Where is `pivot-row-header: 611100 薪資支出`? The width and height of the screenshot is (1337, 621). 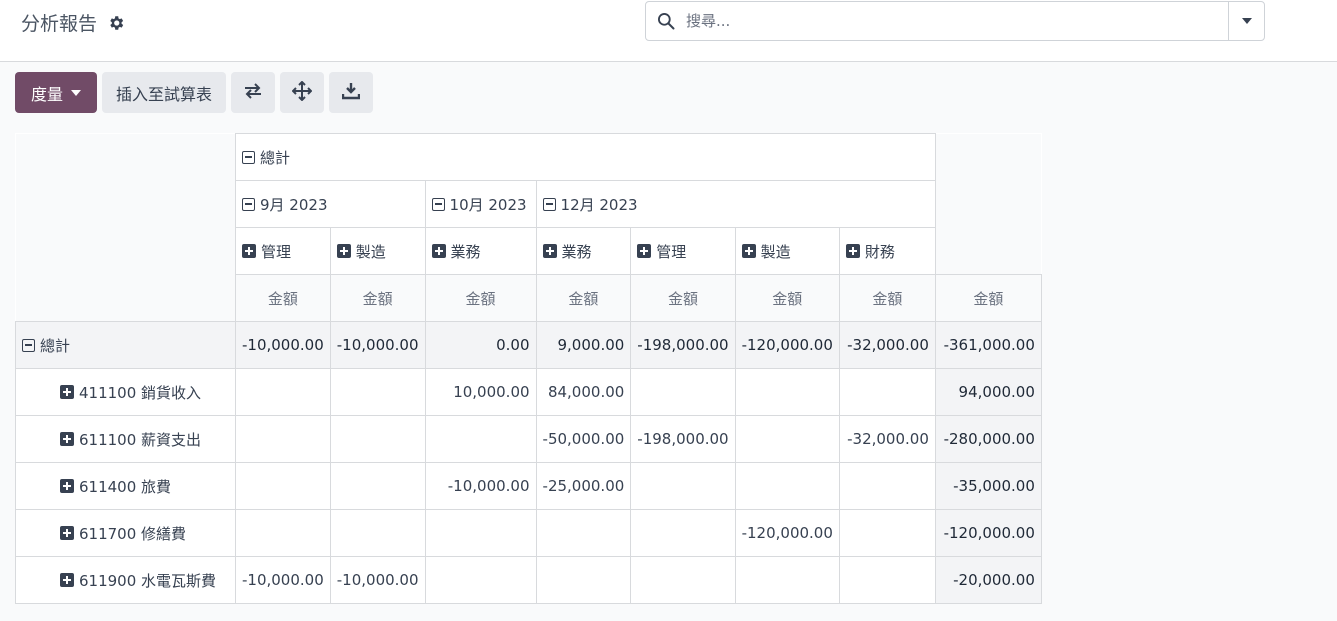
pivot-row-header: 611100 薪資支出 is located at coordinates (125, 439).